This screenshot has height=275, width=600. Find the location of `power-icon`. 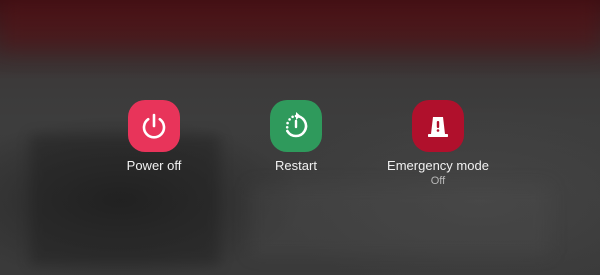

power-icon is located at coordinates (154, 126).